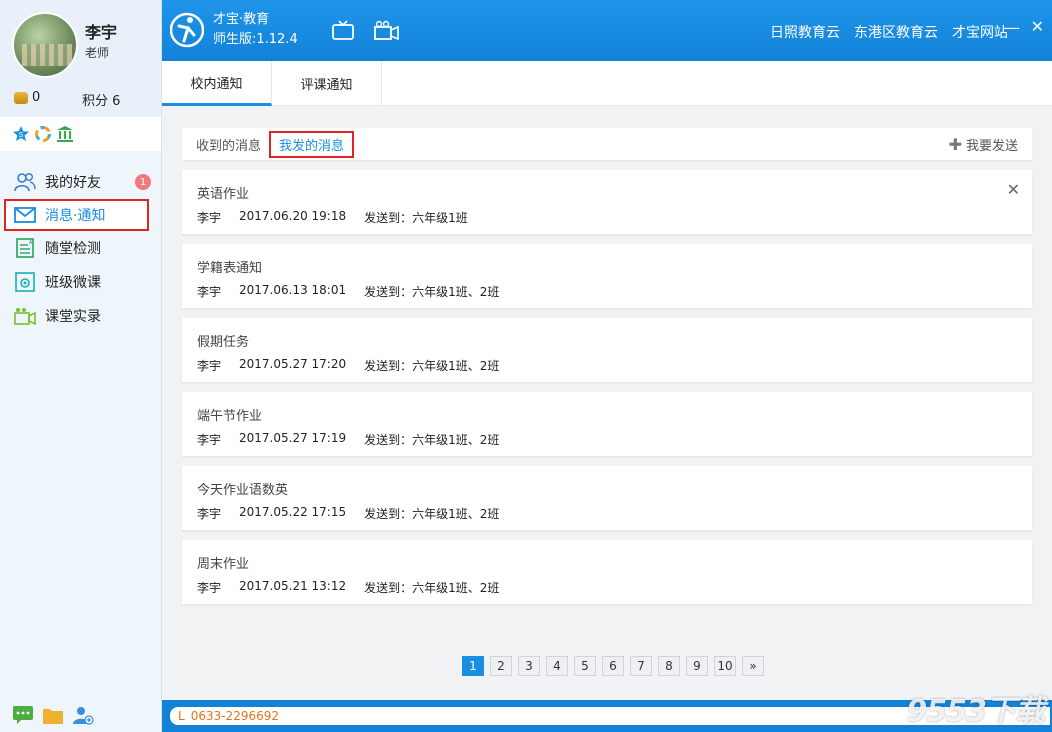  Describe the element at coordinates (327, 83) in the screenshot. I see `tab-review-notice: 评课通知` at that location.